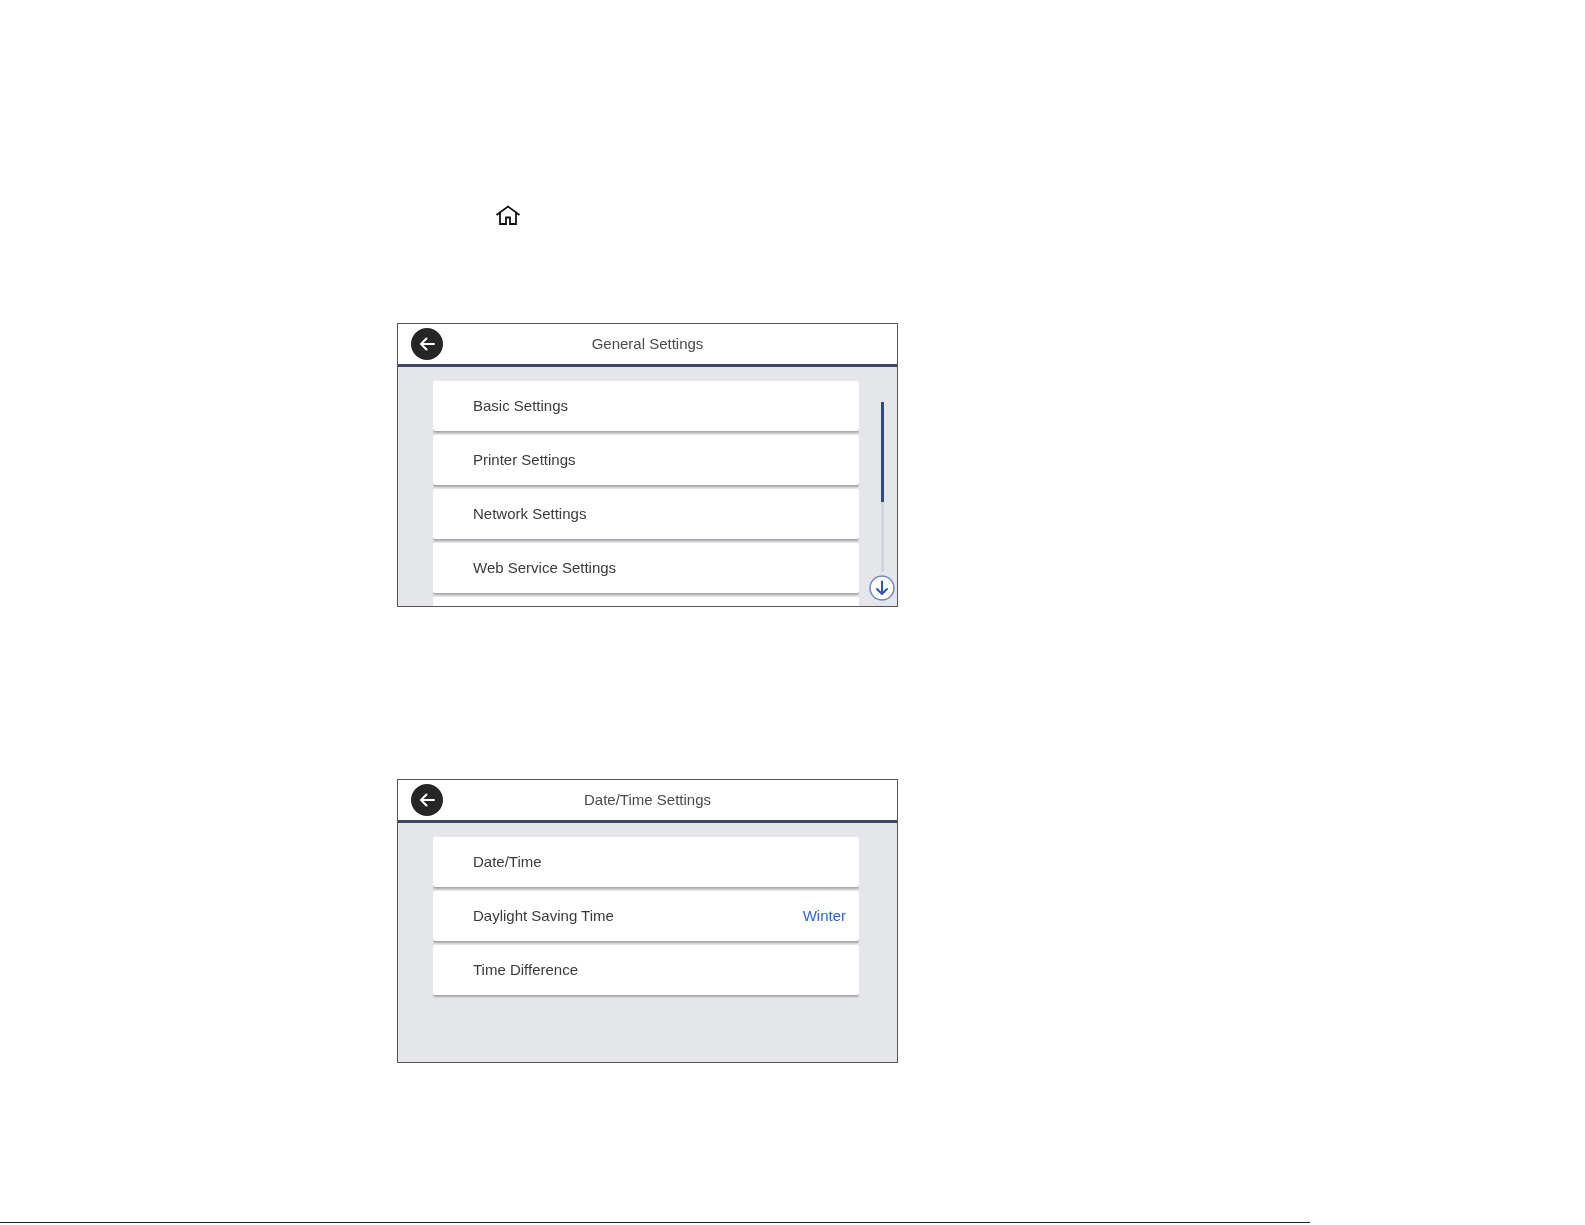 This screenshot has width=1585, height=1225. I want to click on item-label: Printer Settings, so click(524, 459).